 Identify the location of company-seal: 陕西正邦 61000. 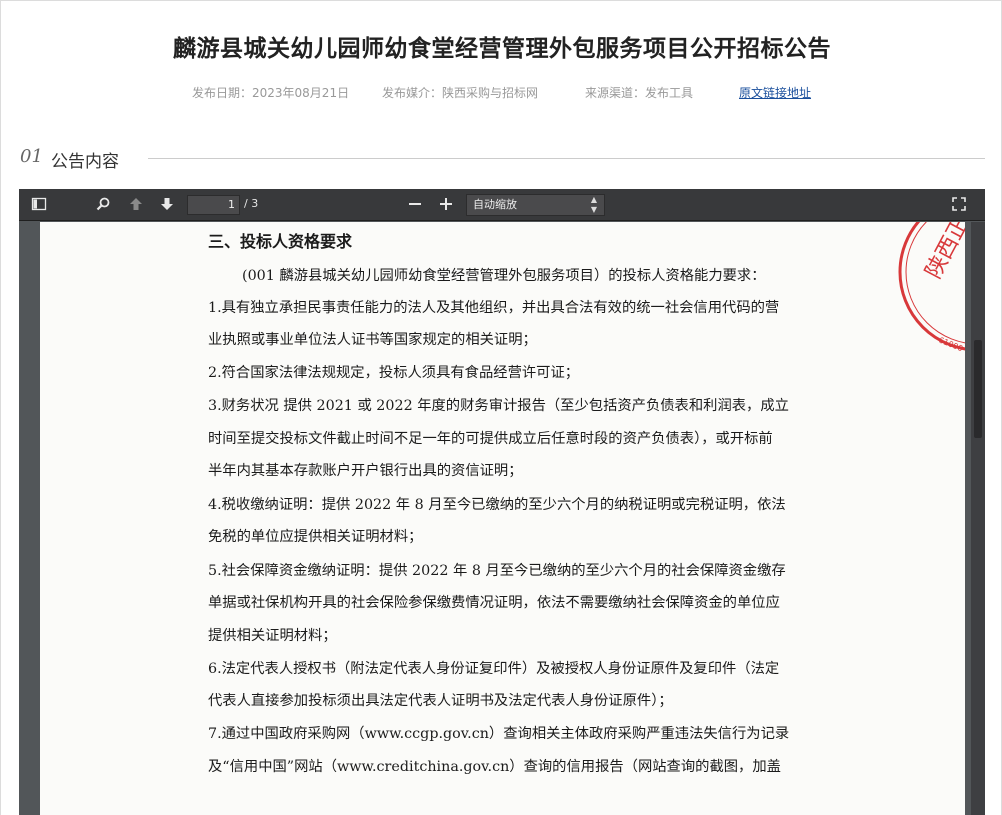
(931, 287).